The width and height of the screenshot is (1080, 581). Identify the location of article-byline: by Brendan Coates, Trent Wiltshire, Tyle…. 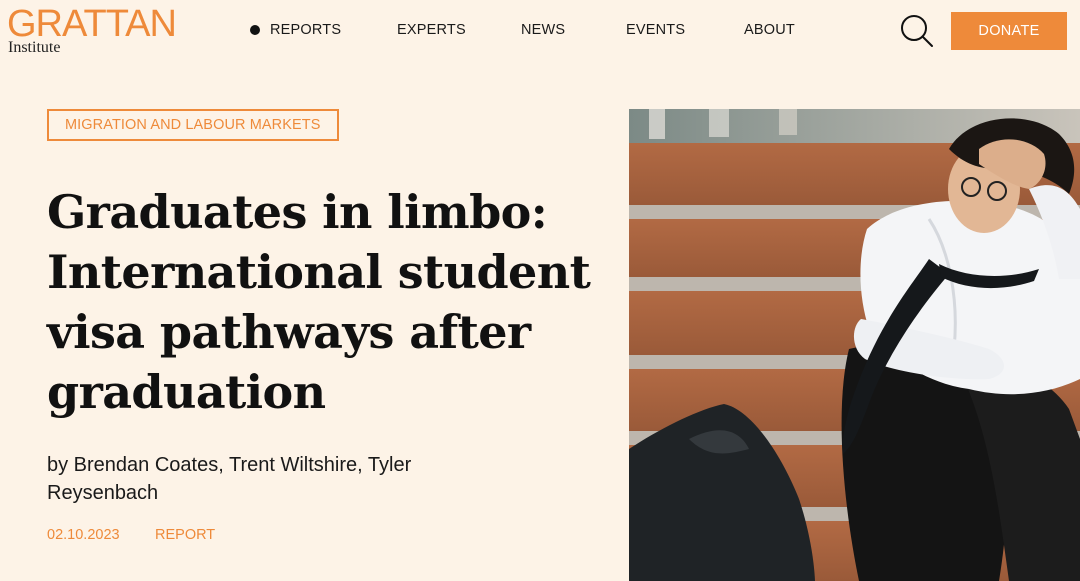
(229, 479).